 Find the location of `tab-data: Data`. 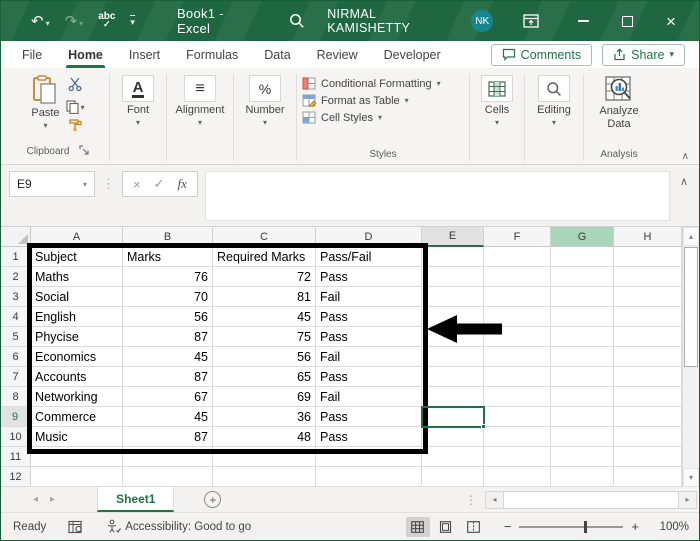

tab-data: Data is located at coordinates (277, 54).